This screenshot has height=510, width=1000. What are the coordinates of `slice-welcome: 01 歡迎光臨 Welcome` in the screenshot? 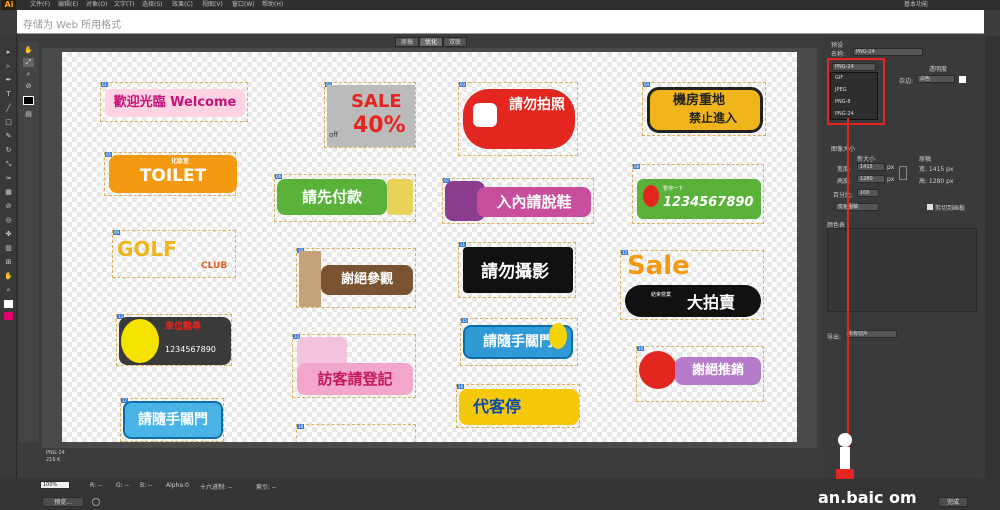 It's located at (174, 102).